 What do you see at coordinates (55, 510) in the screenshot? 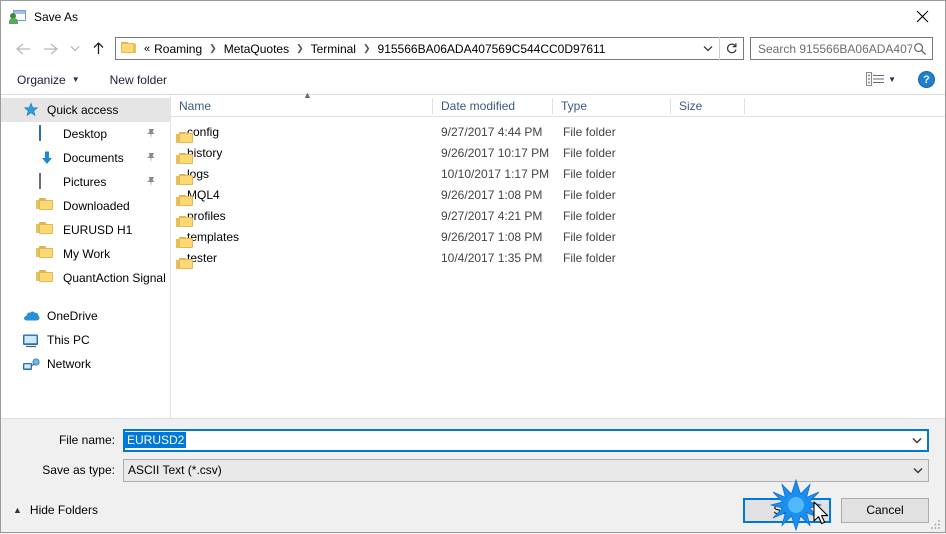
I see `hide-folders-button: ▲ Hide Folders` at bounding box center [55, 510].